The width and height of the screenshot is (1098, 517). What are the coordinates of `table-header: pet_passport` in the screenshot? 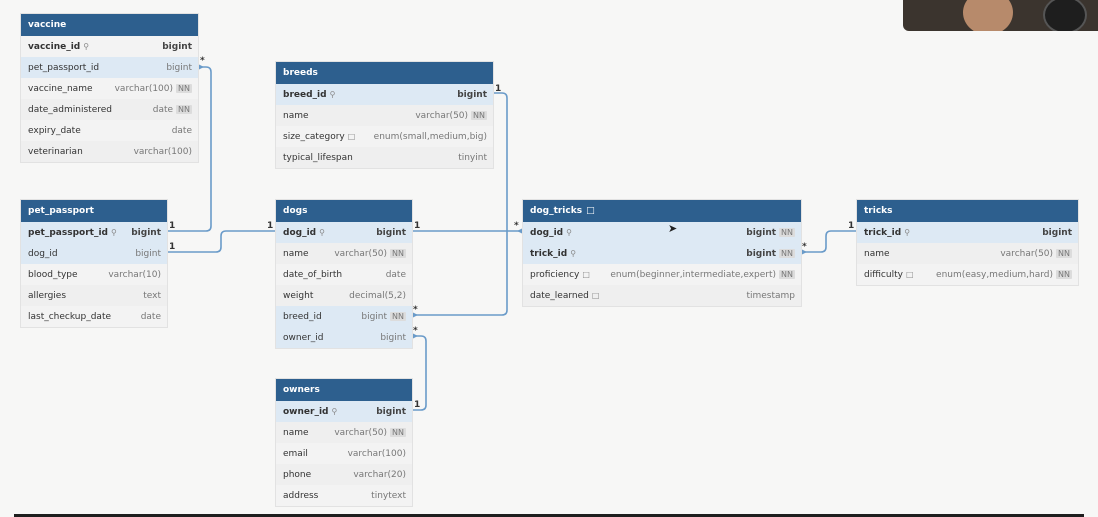 It's located at (94, 211).